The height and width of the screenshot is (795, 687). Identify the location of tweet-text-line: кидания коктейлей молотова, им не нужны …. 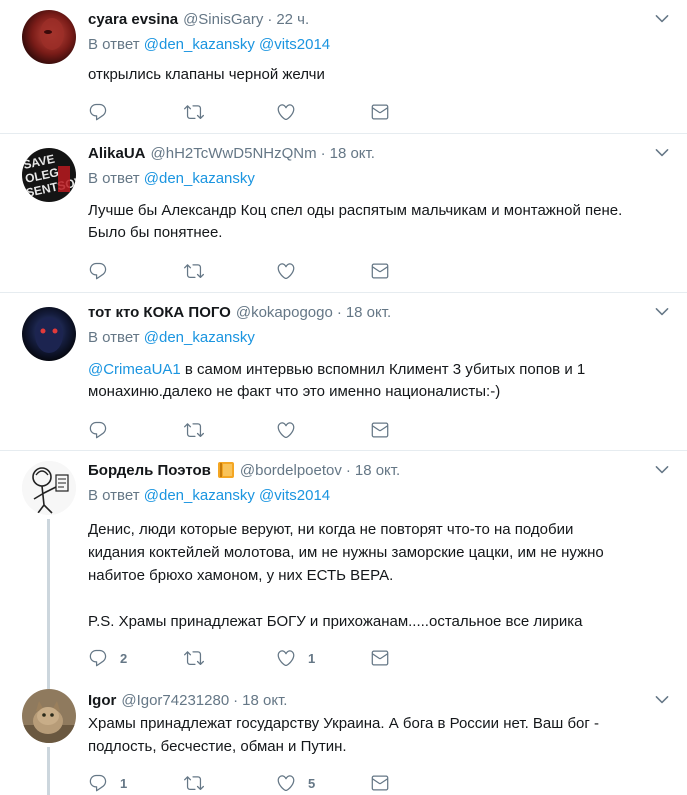
(346, 552).